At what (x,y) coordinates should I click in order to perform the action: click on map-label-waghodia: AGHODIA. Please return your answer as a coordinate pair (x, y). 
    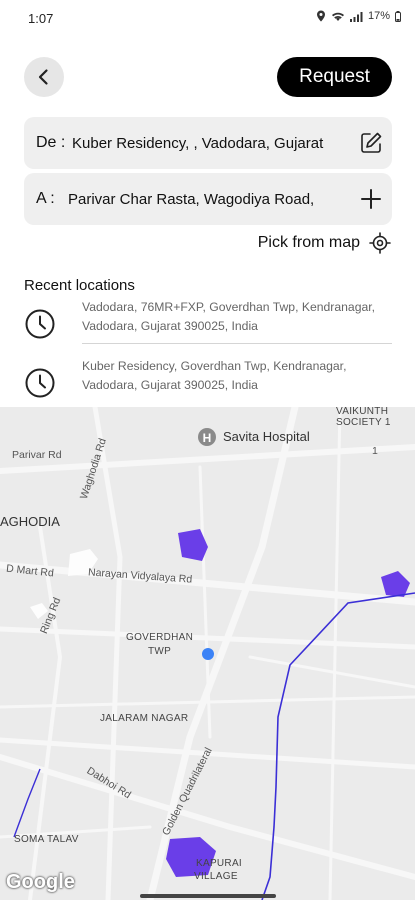
    Looking at the image, I should click on (30, 521).